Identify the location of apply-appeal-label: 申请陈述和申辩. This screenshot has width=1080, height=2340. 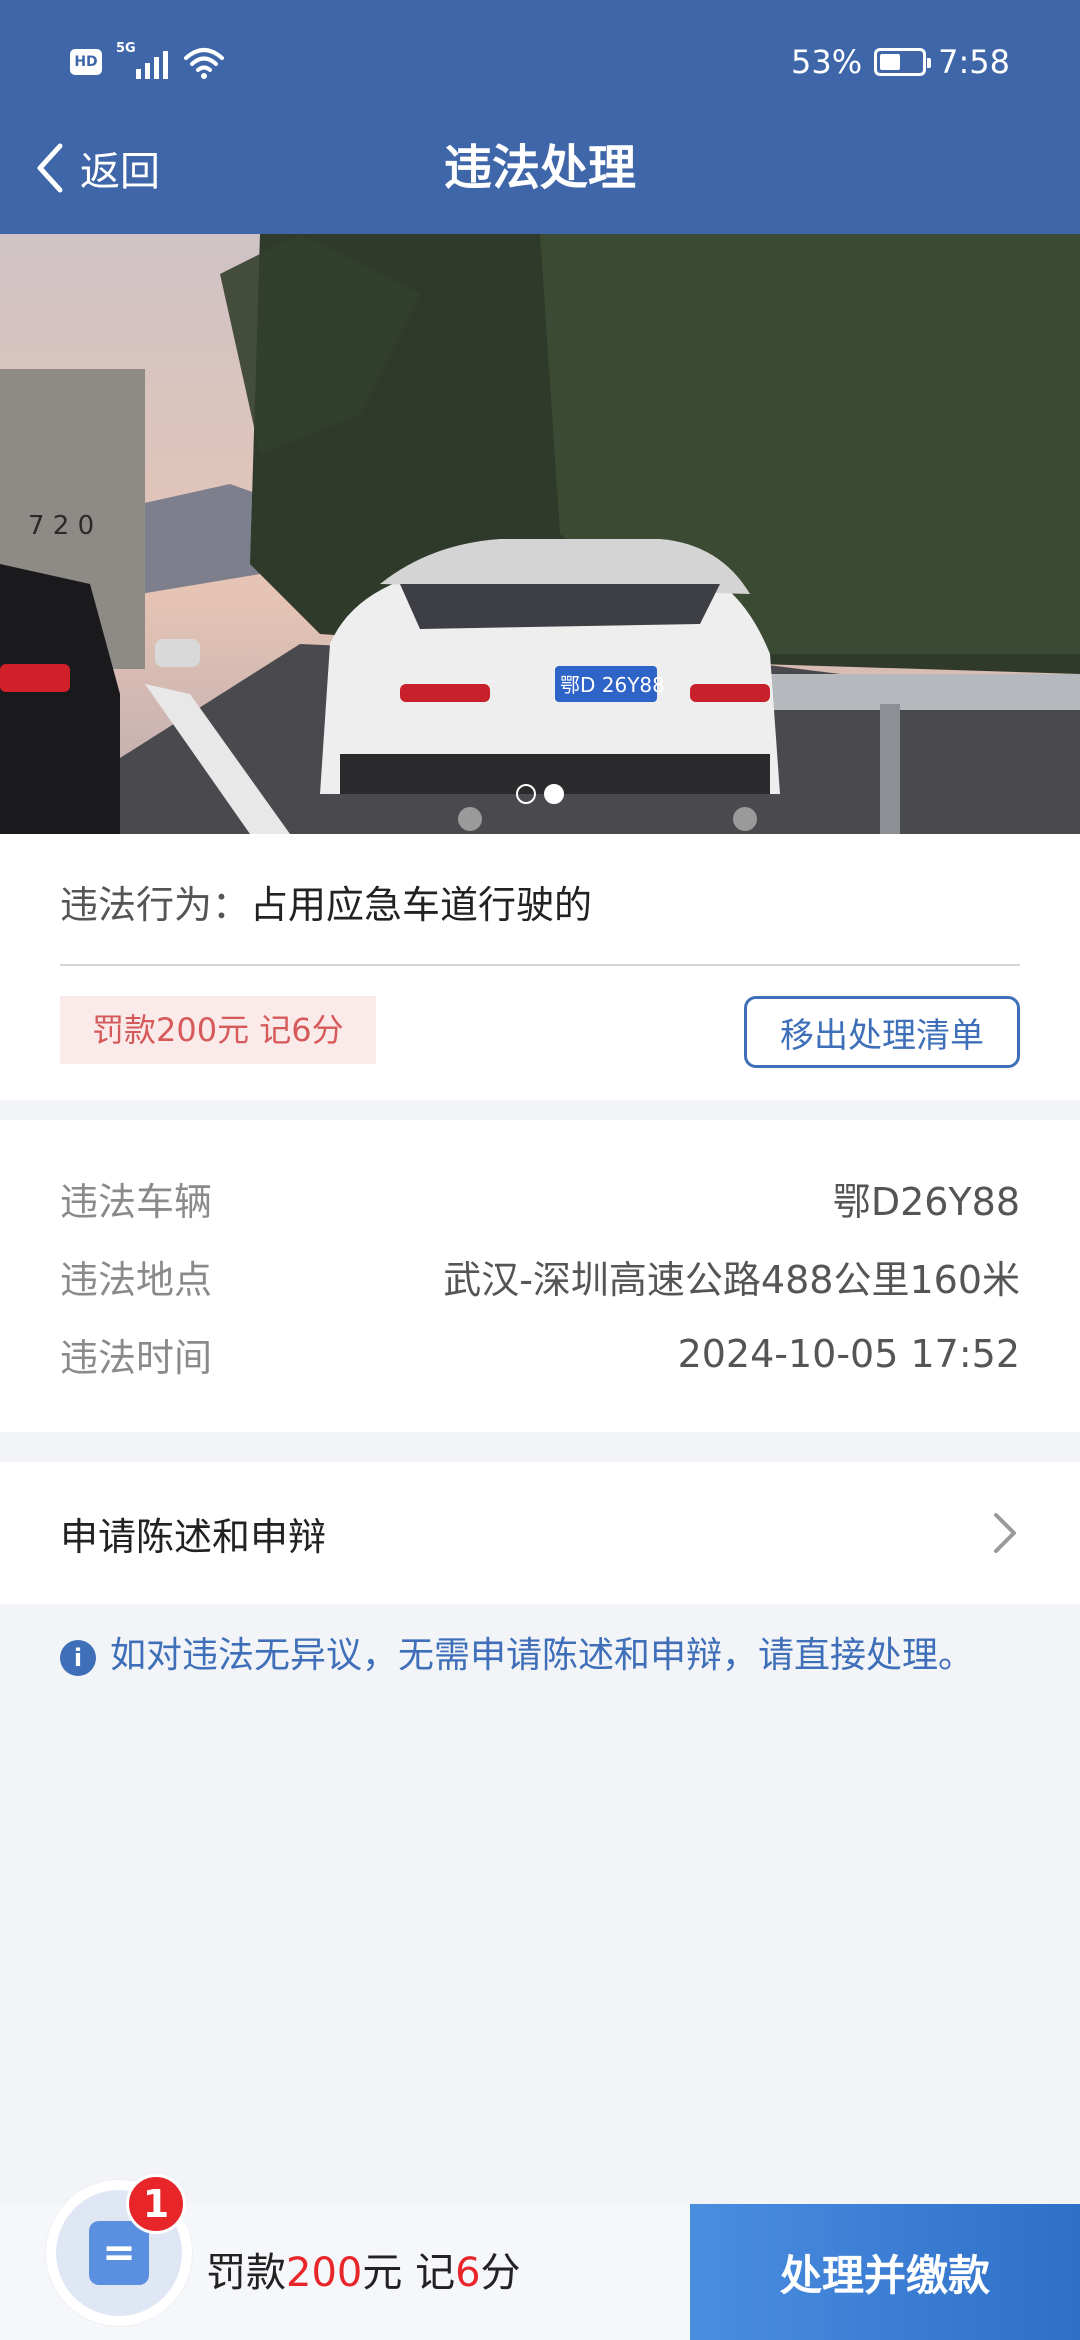
(193, 1536).